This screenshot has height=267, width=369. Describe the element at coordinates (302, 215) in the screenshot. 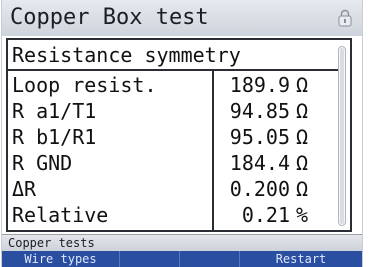

I see `row-unit: %` at that location.